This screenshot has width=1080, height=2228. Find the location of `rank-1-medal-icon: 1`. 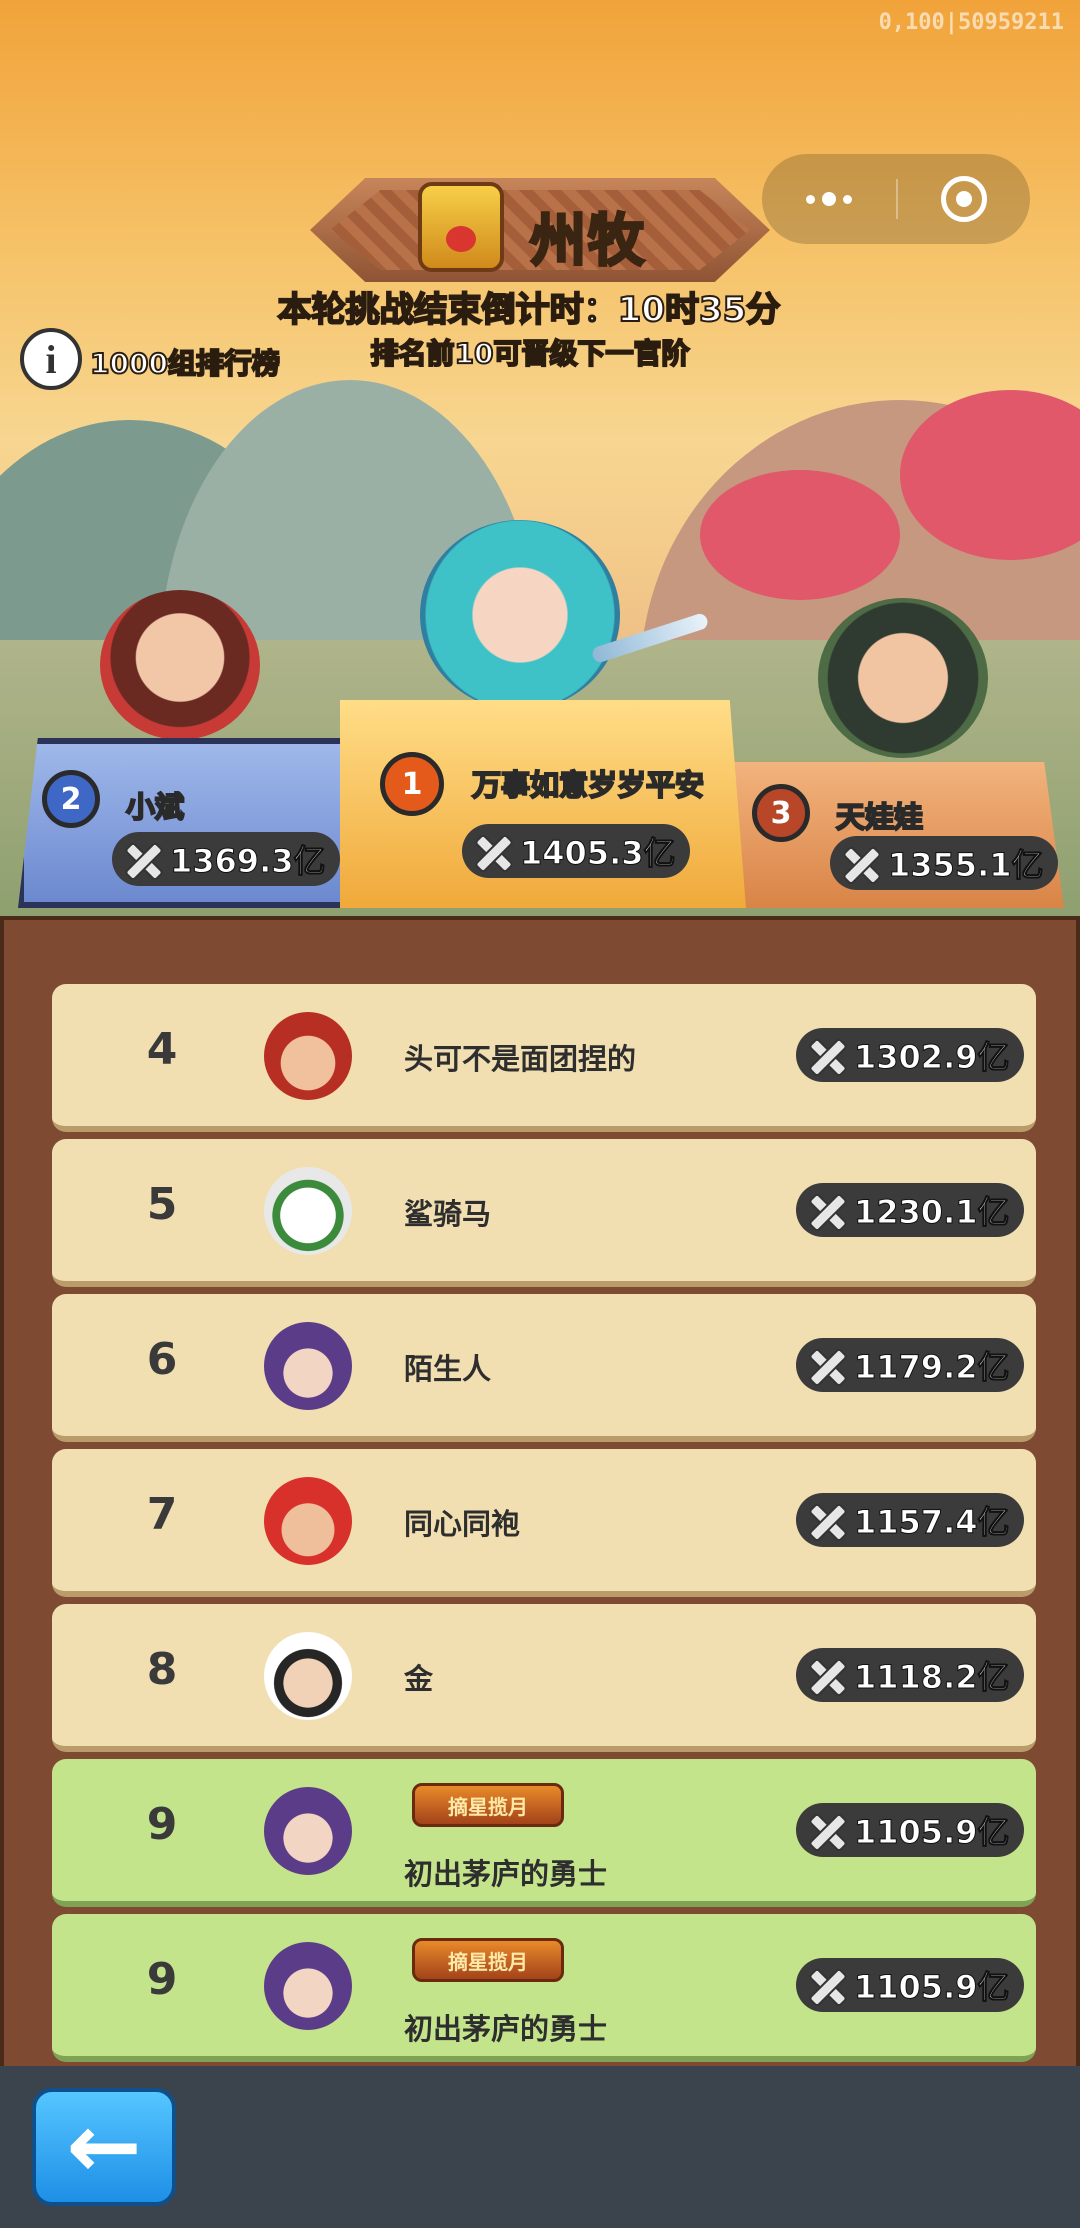

rank-1-medal-icon: 1 is located at coordinates (412, 784).